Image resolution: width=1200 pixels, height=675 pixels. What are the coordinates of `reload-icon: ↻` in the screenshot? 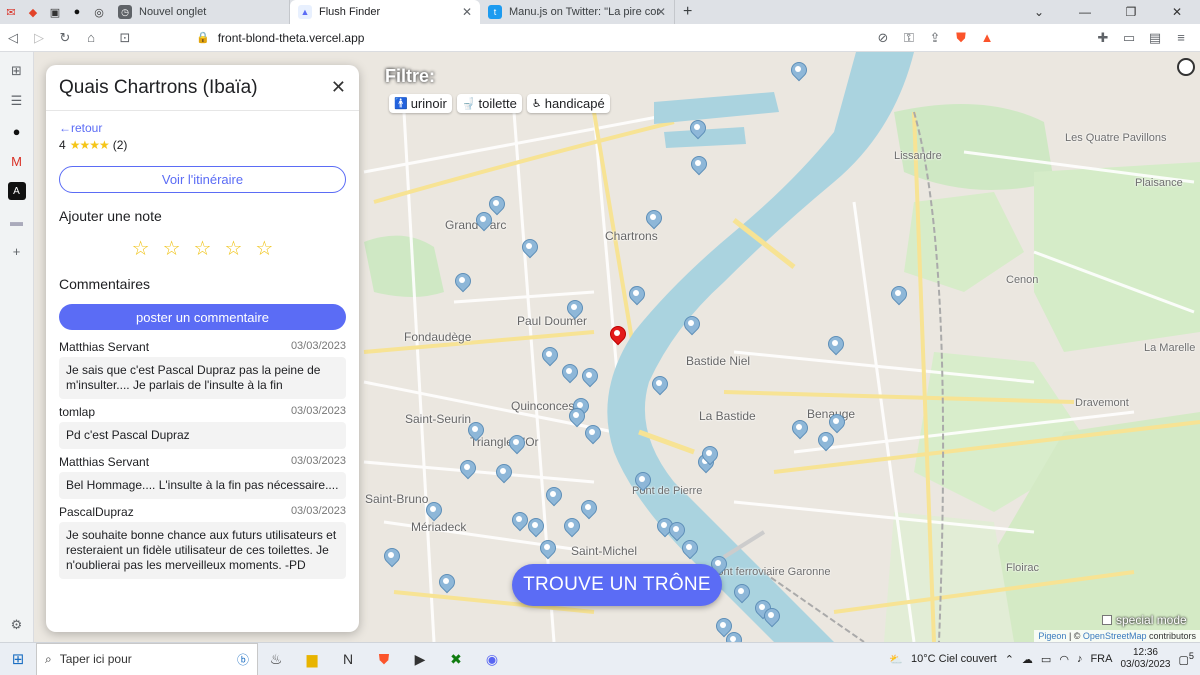 It's located at (65, 38).